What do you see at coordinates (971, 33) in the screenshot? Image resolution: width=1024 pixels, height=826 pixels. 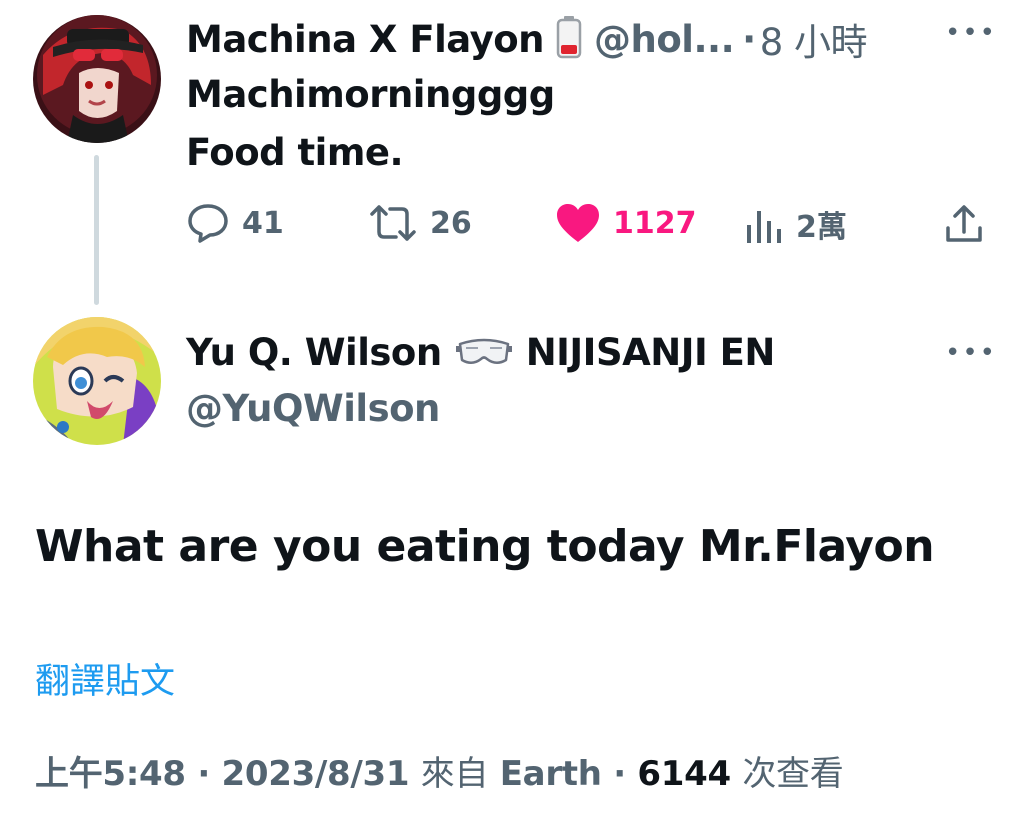 I see `tweet1-more-icon: •••` at bounding box center [971, 33].